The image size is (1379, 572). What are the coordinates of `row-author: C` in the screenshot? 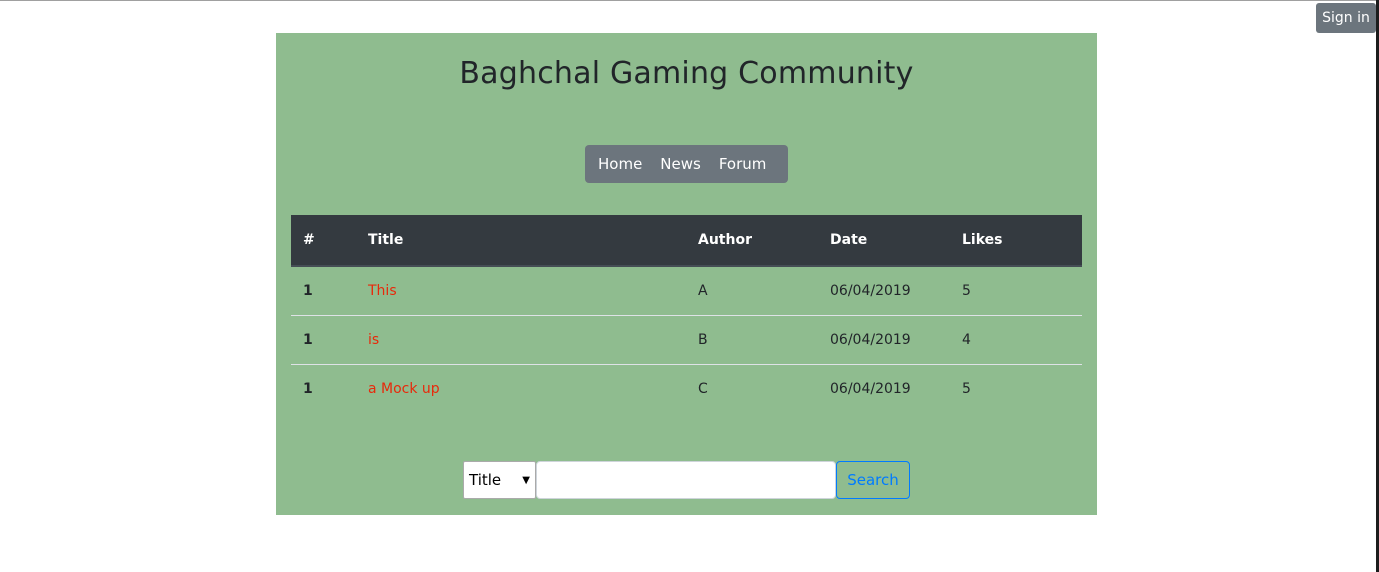 It's located at (752, 388).